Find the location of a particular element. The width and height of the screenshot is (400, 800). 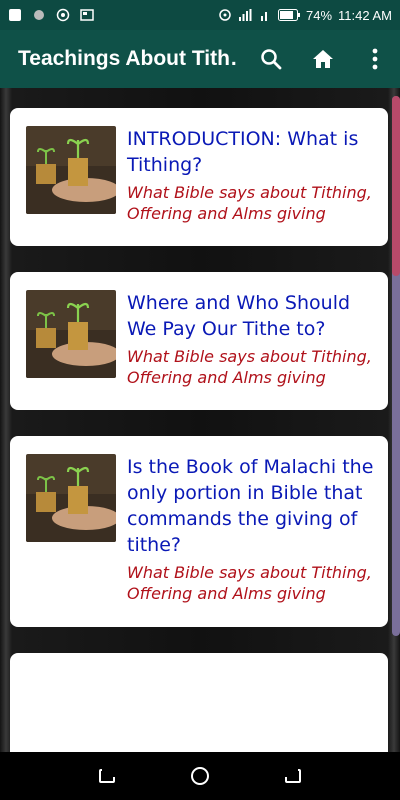

signal-2-icon is located at coordinates (264, 16).